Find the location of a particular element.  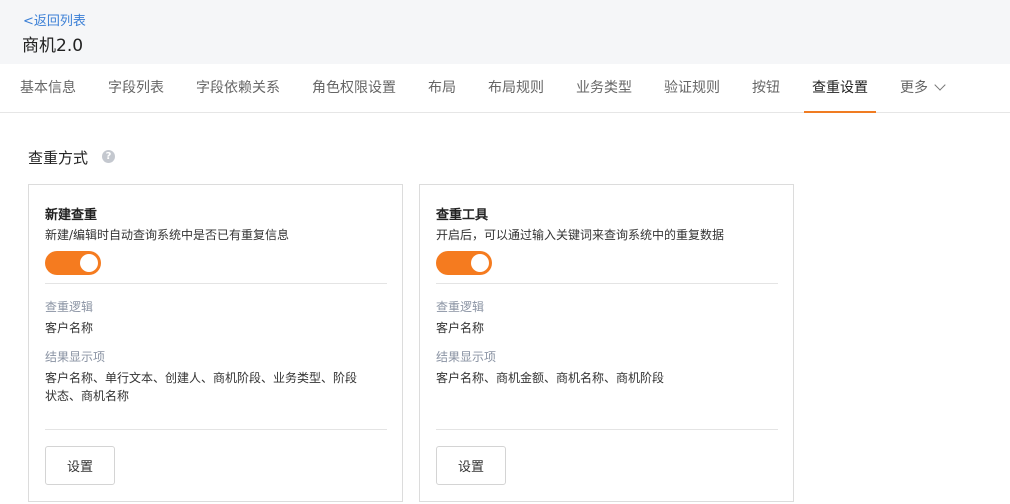

tab-more: 更多 is located at coordinates (923, 88).